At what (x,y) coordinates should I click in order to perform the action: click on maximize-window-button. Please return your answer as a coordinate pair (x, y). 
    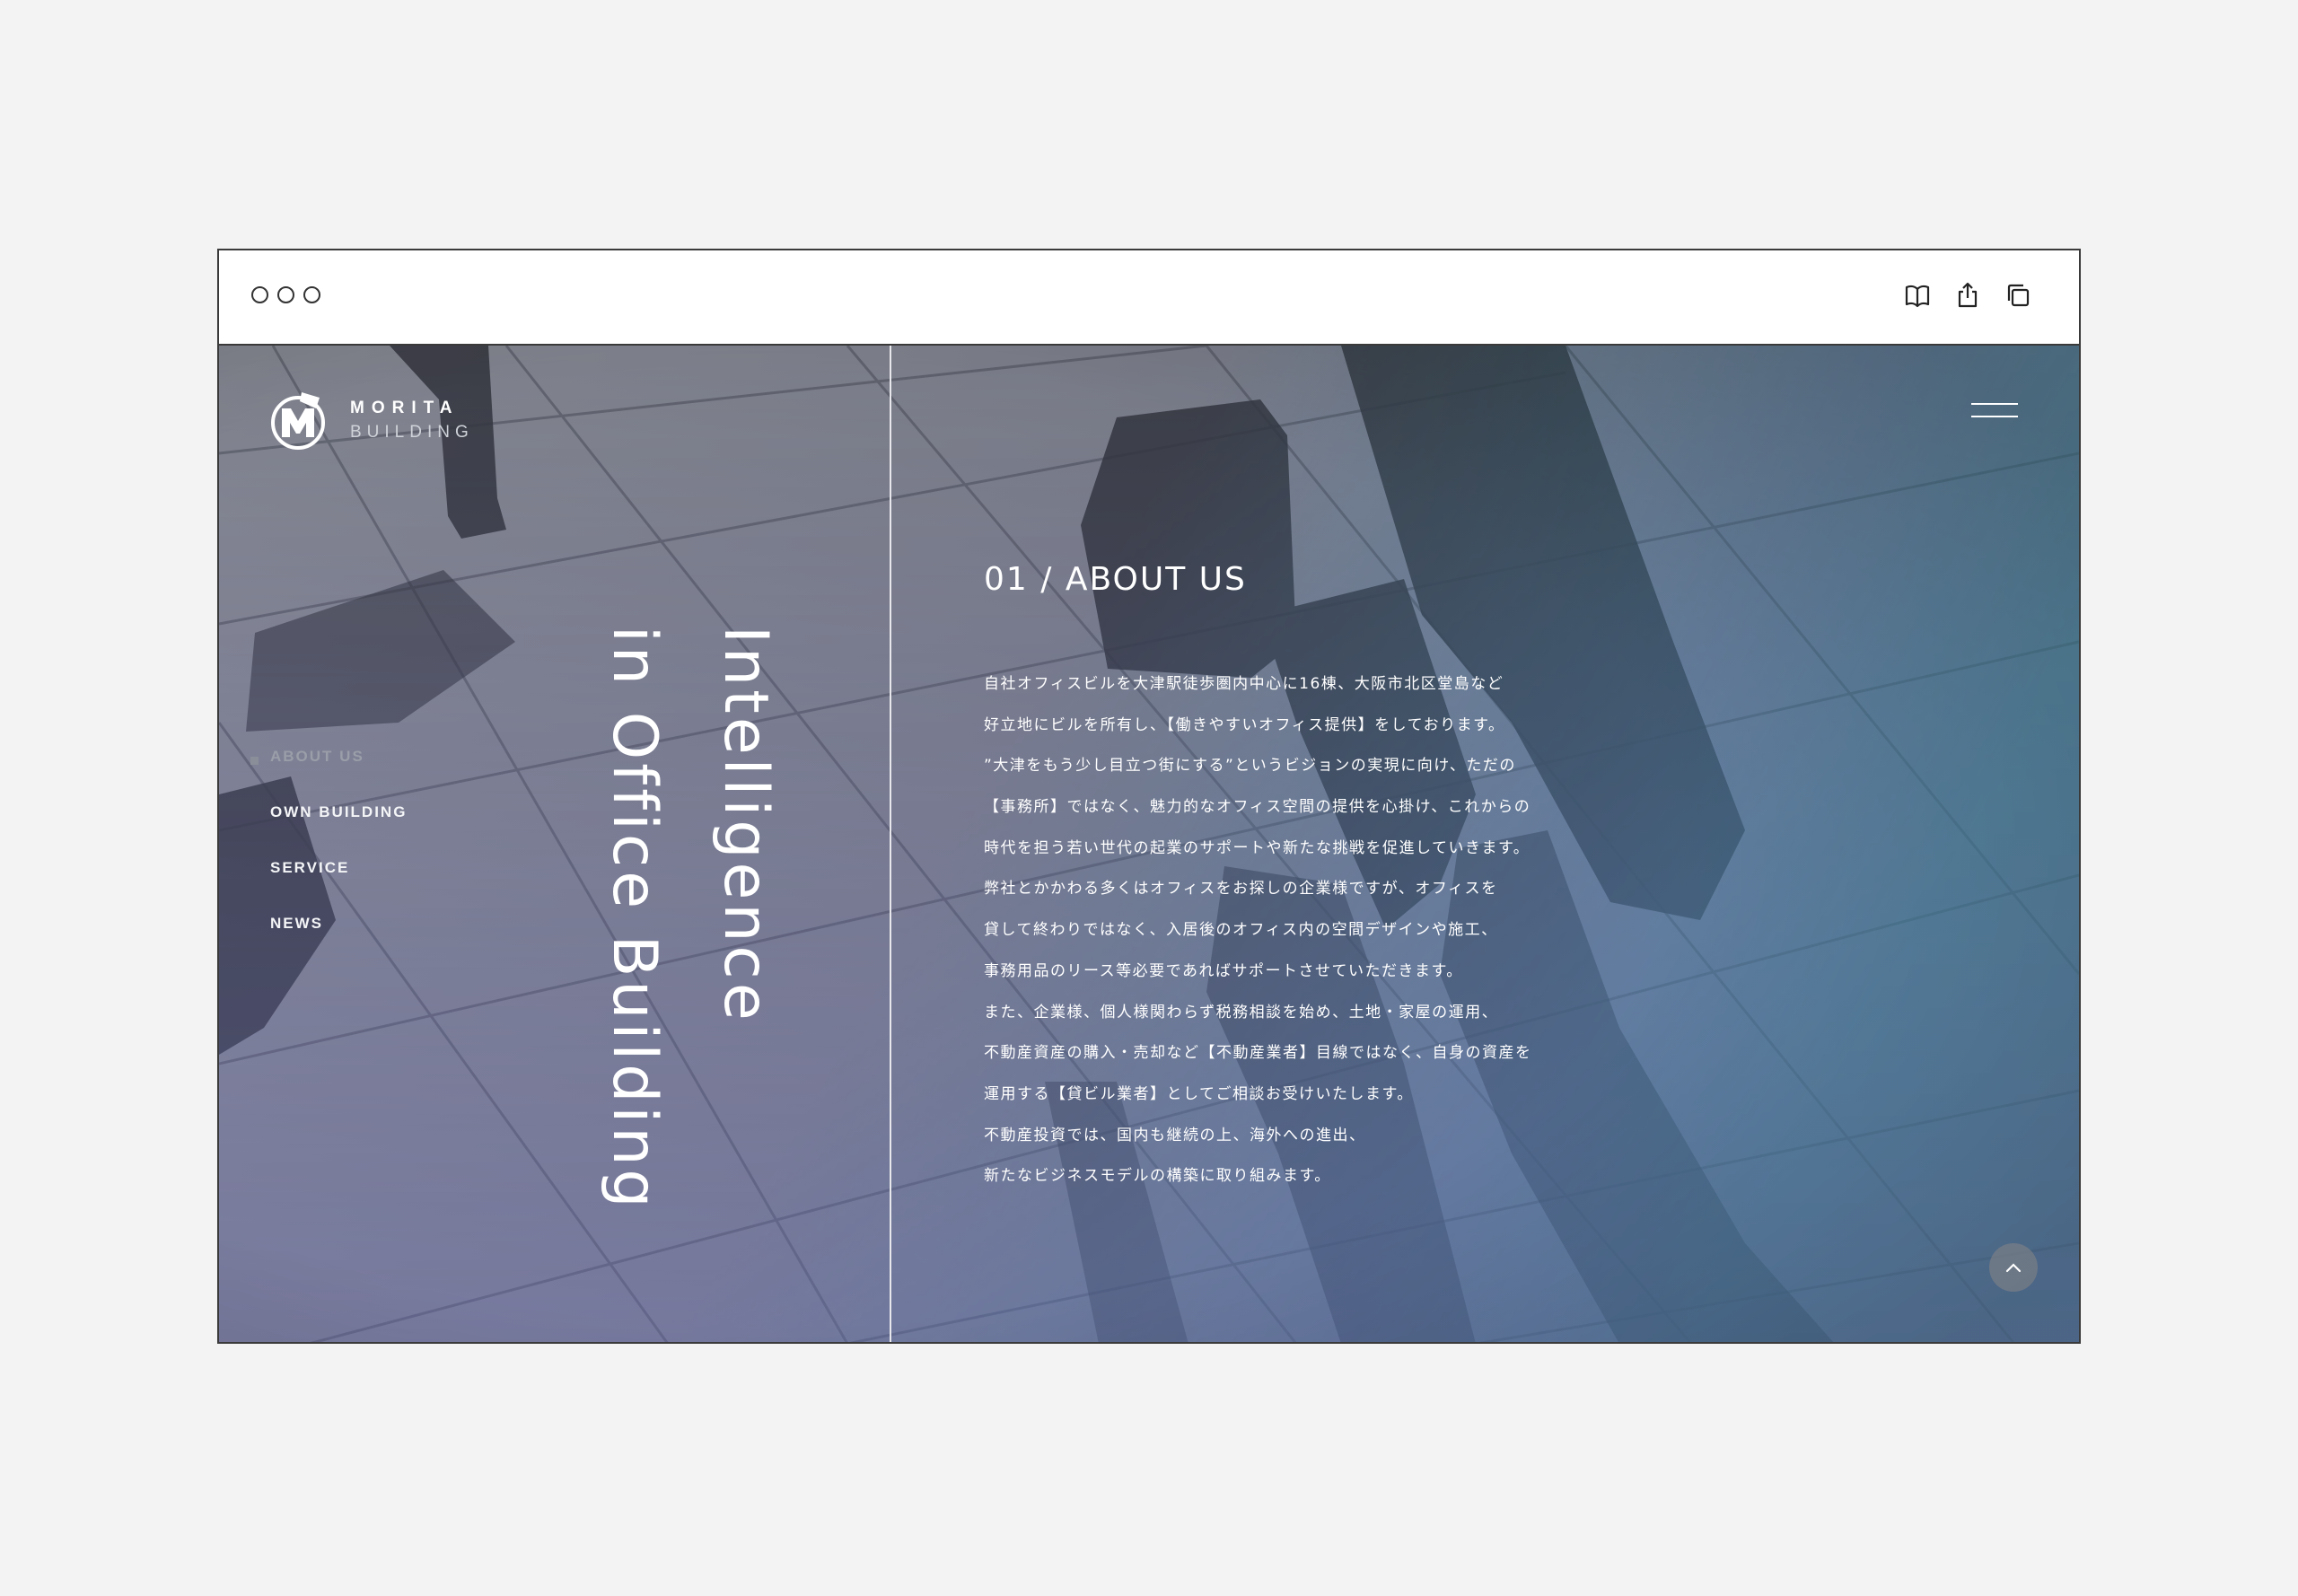
    Looking at the image, I should click on (311, 294).